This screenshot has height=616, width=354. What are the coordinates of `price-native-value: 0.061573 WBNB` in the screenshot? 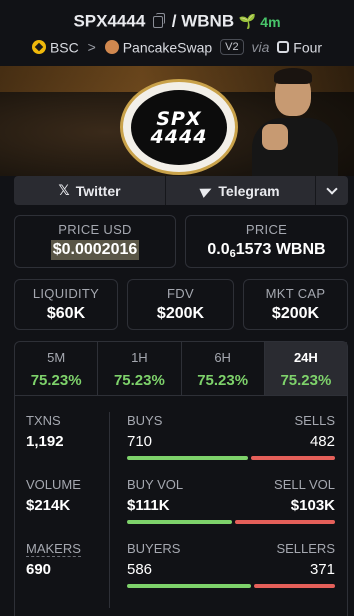 It's located at (266, 250).